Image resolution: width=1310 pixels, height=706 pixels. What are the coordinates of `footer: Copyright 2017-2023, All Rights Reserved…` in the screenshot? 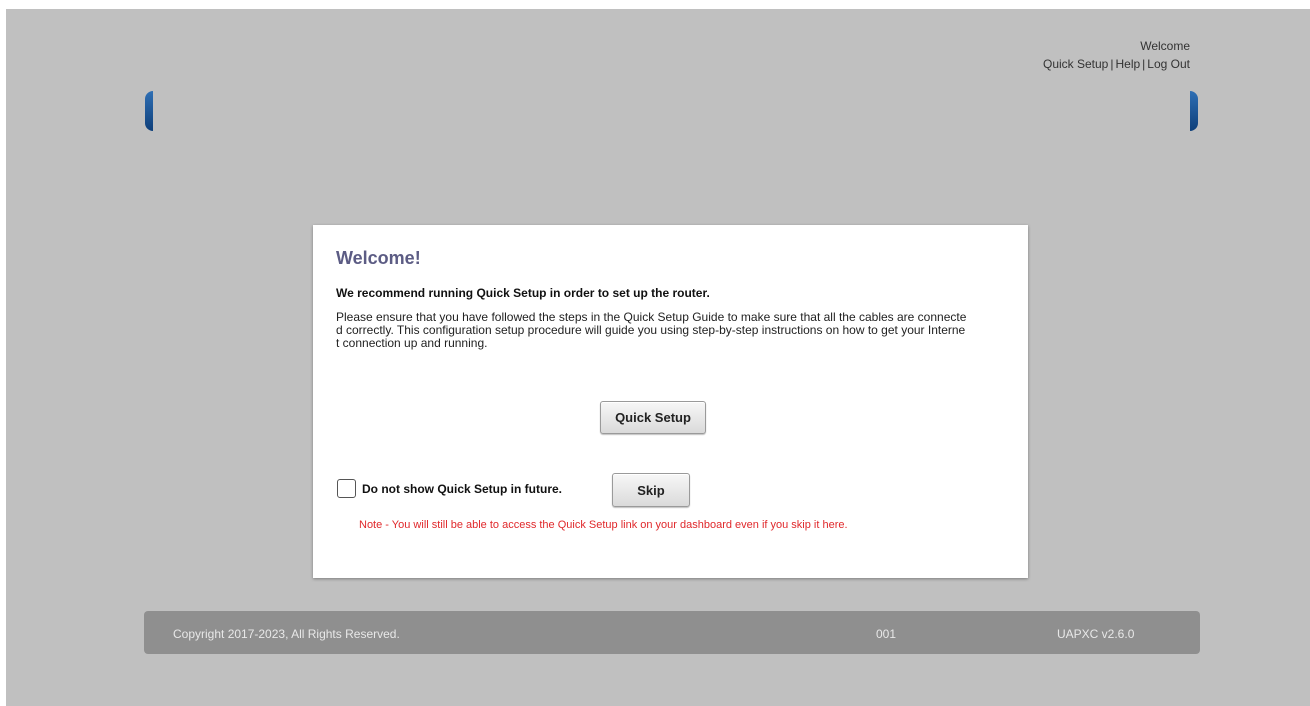 It's located at (672, 632).